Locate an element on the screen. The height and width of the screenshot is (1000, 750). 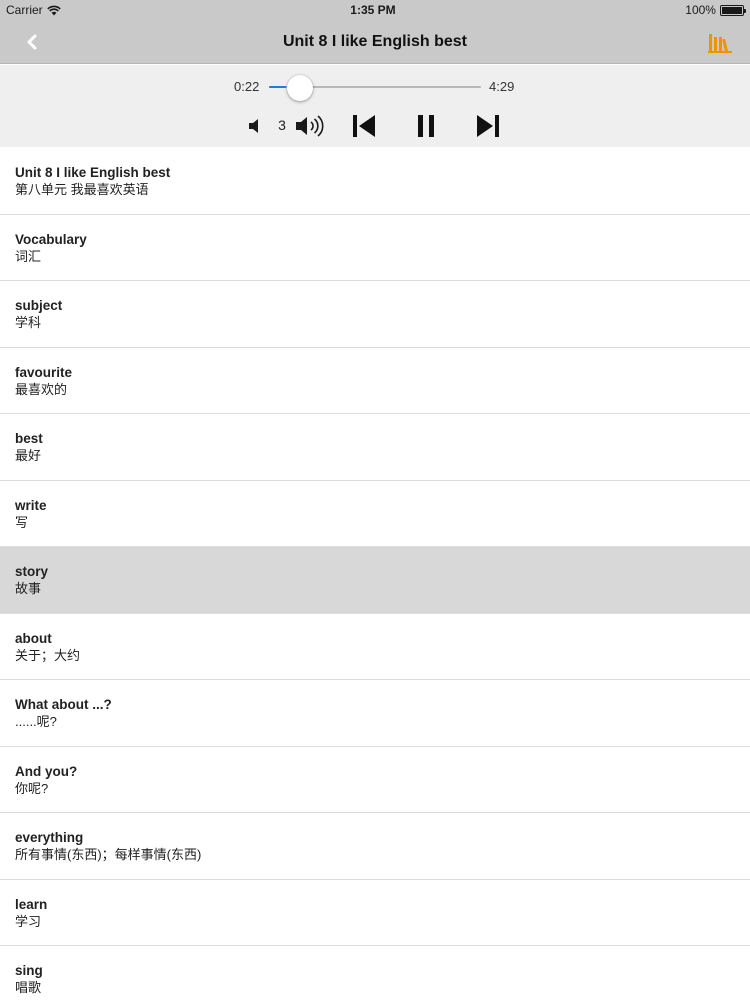
item-english: sing is located at coordinates (29, 970).